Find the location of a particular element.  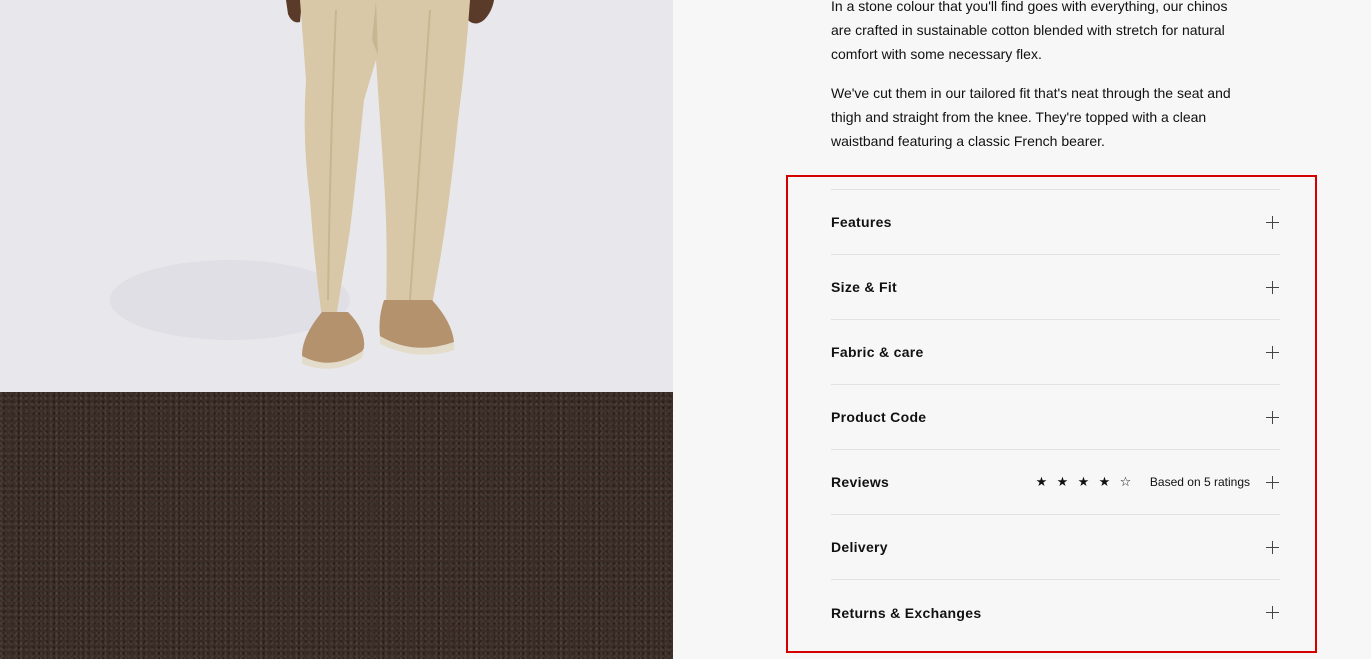

accordion-item-size-fit: Size & Fit is located at coordinates (1055, 287).